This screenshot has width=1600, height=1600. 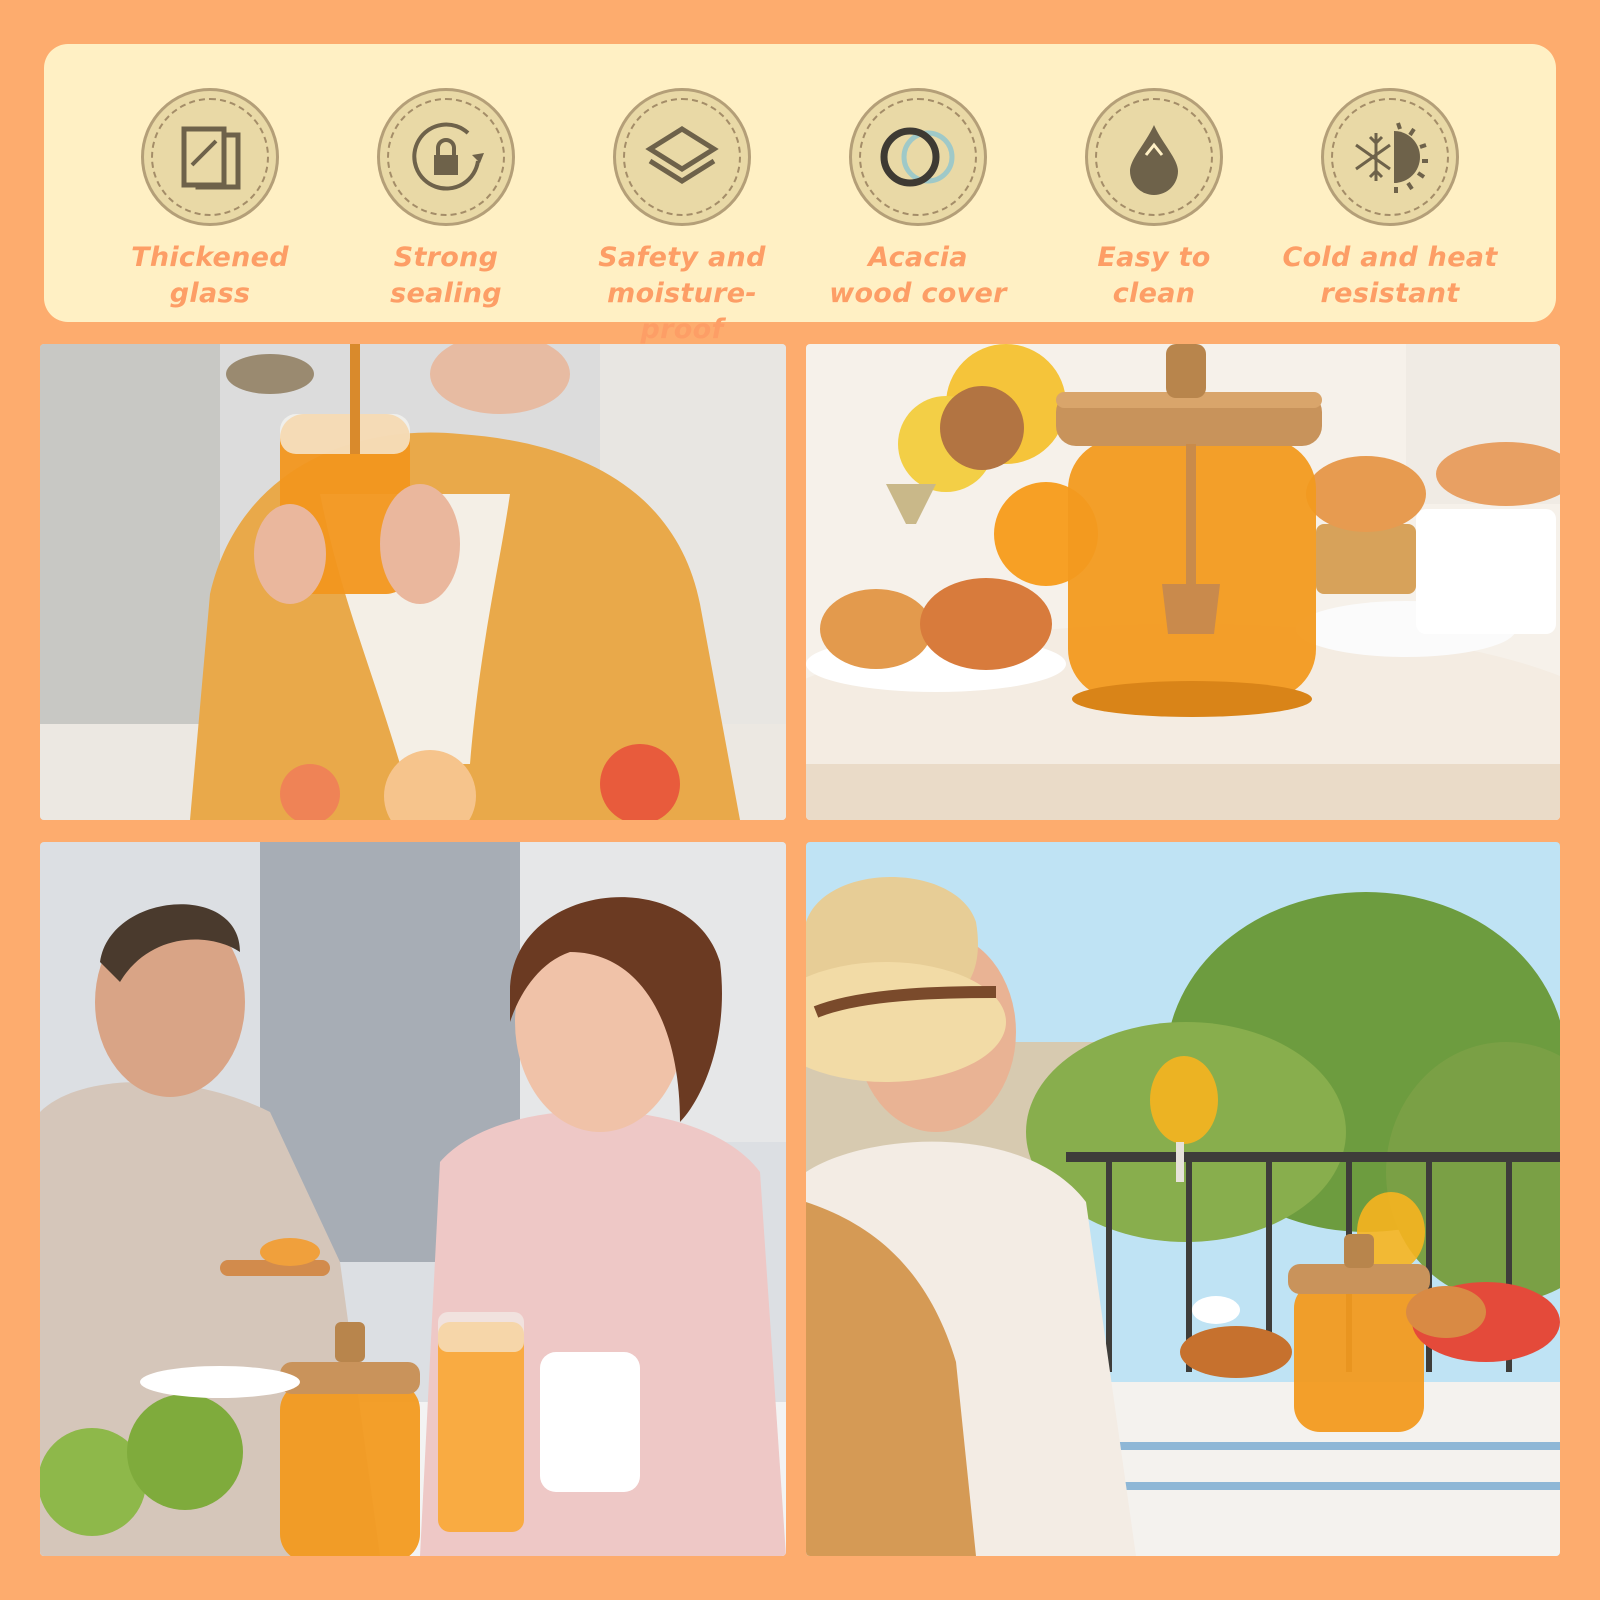 I want to click on feature-label: Thickened glass, so click(x=210, y=275).